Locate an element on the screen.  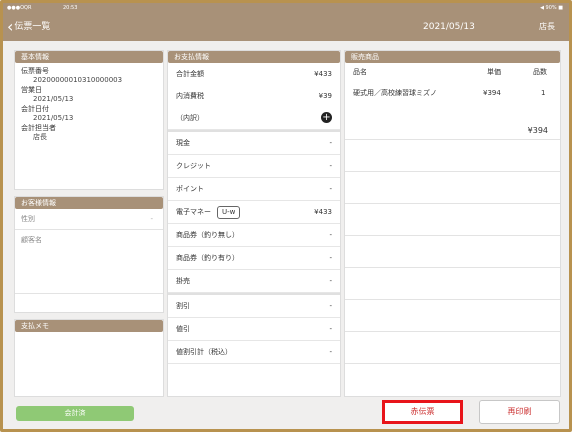
emoney-value: ¥433 is located at coordinates (323, 212).